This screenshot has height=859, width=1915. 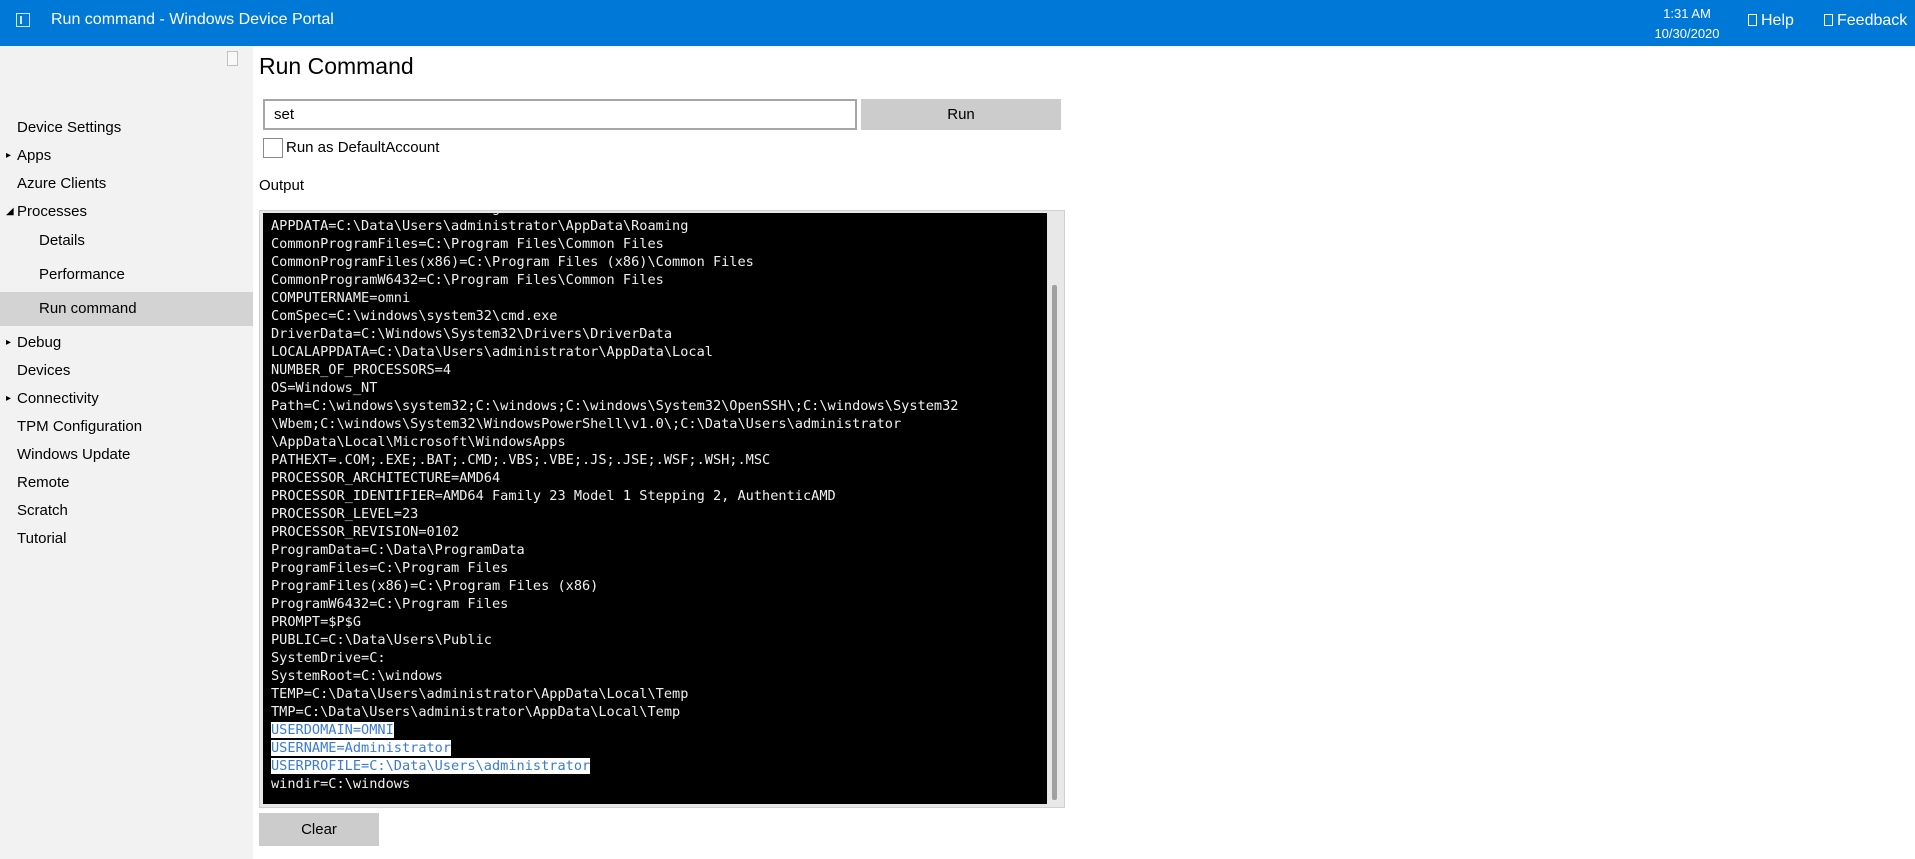 What do you see at coordinates (381, 640) in the screenshot?
I see `output-line: PUBLIC=C:\Data\Users\Public` at bounding box center [381, 640].